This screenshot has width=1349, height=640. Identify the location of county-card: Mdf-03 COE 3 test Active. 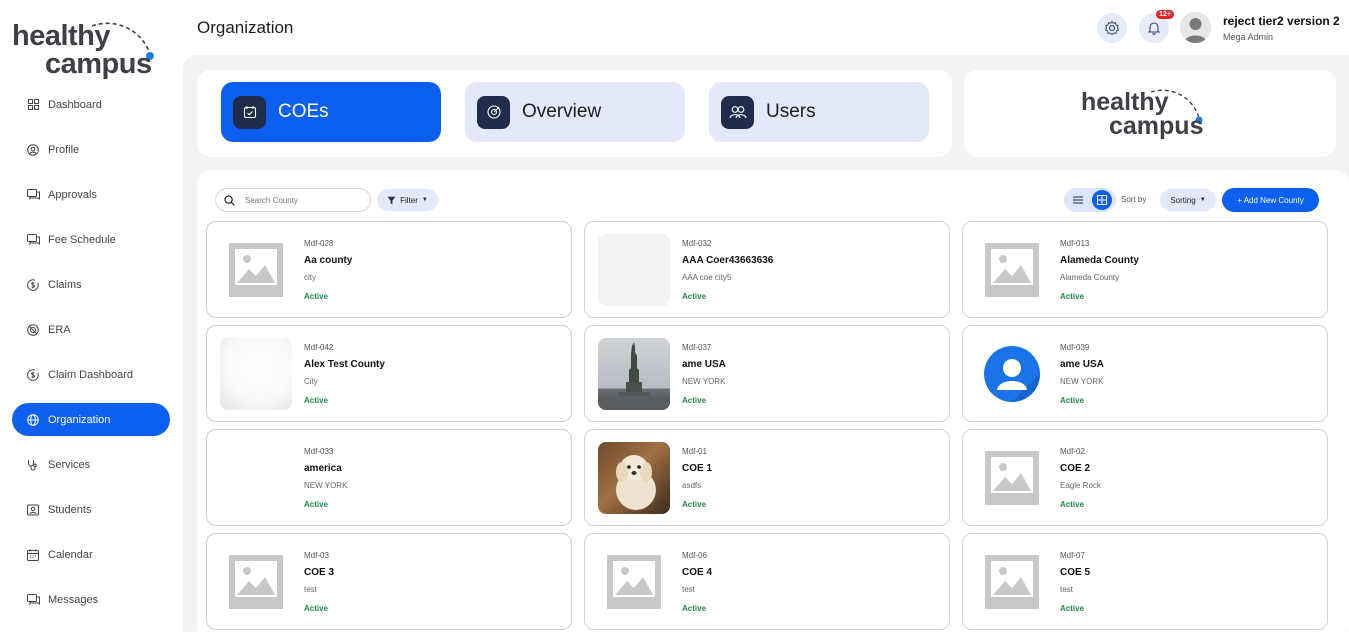
(389, 581).